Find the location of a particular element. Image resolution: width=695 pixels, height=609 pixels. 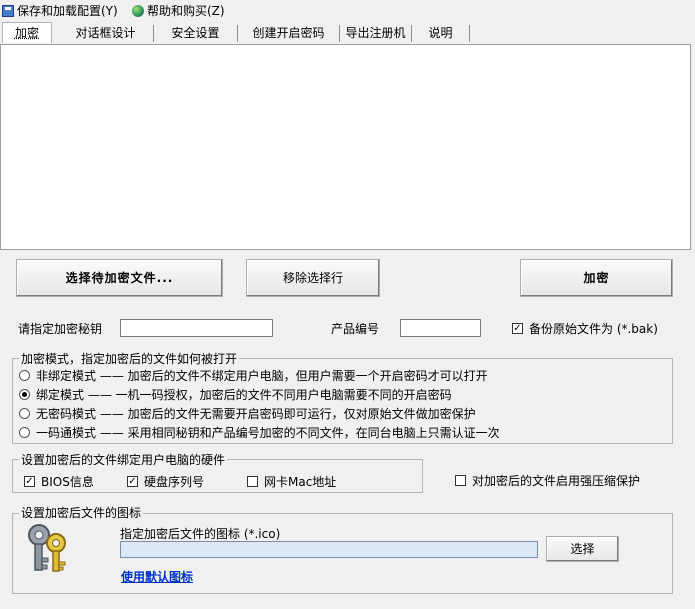

tab-create-password: 创建开启密码 is located at coordinates (289, 33).